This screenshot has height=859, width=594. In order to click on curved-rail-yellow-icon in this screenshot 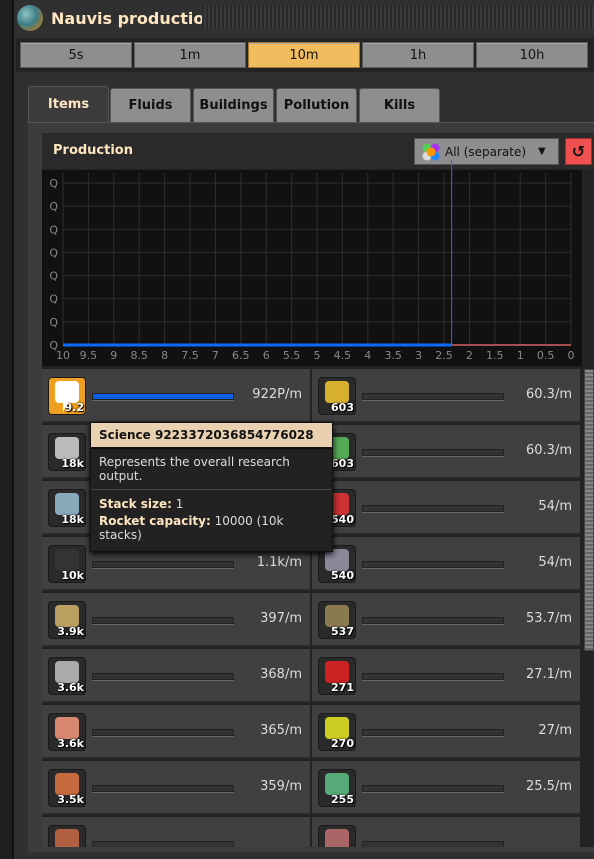, I will do `click(337, 728)`.